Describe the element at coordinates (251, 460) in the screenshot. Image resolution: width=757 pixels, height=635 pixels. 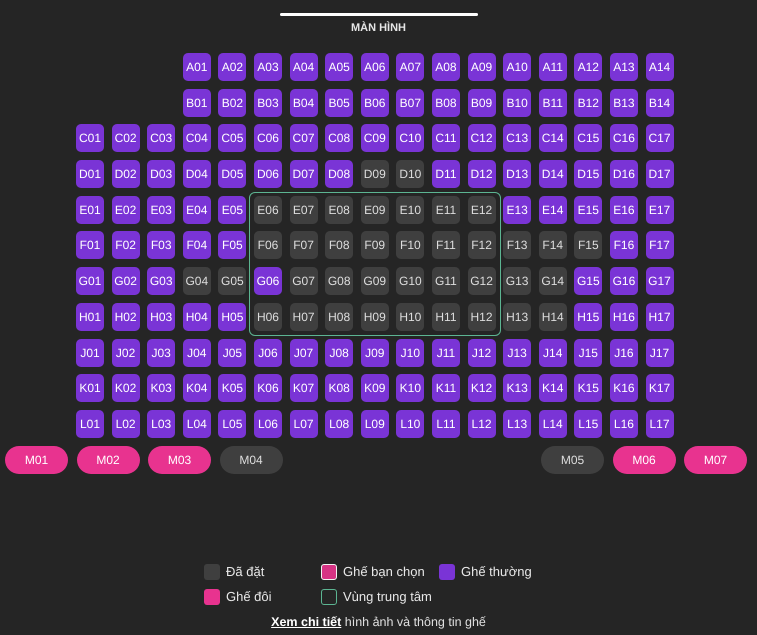
I see `couple-seat-button: M04` at that location.